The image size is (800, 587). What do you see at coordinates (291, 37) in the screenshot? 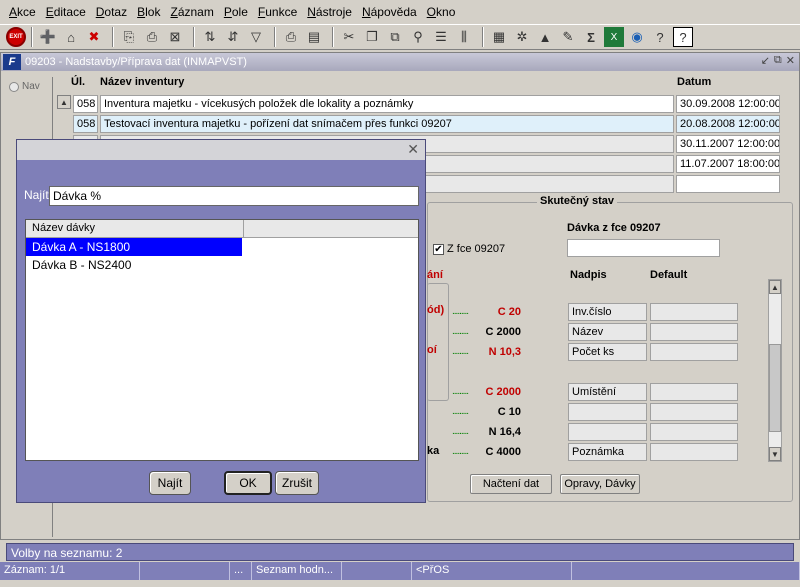
I see `print-icon: ⎙` at bounding box center [291, 37].